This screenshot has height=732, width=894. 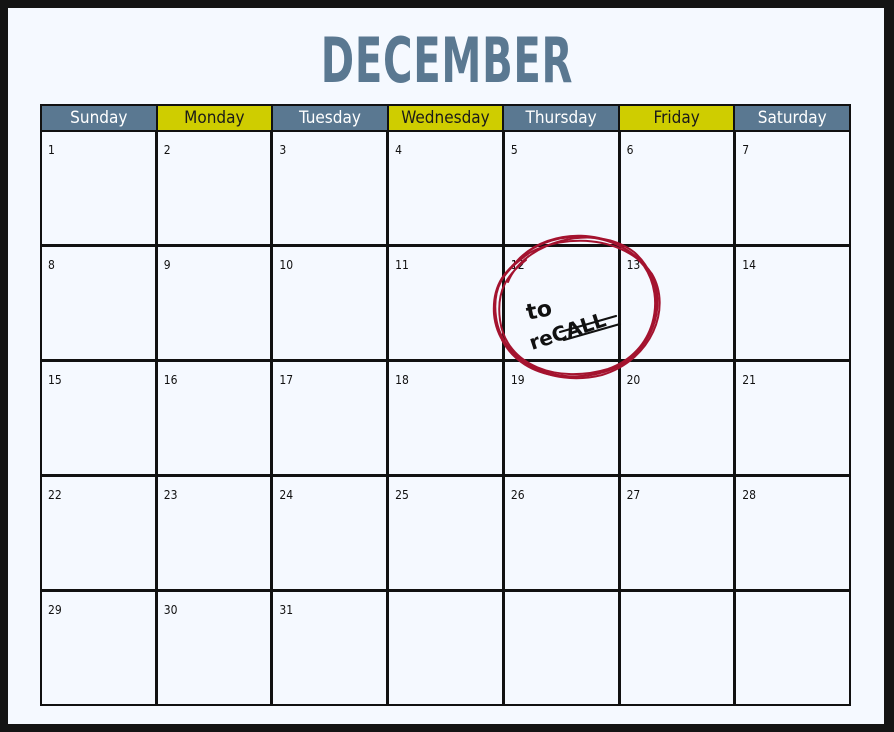 I want to click on weekday-friday: Friday, so click(x=676, y=118).